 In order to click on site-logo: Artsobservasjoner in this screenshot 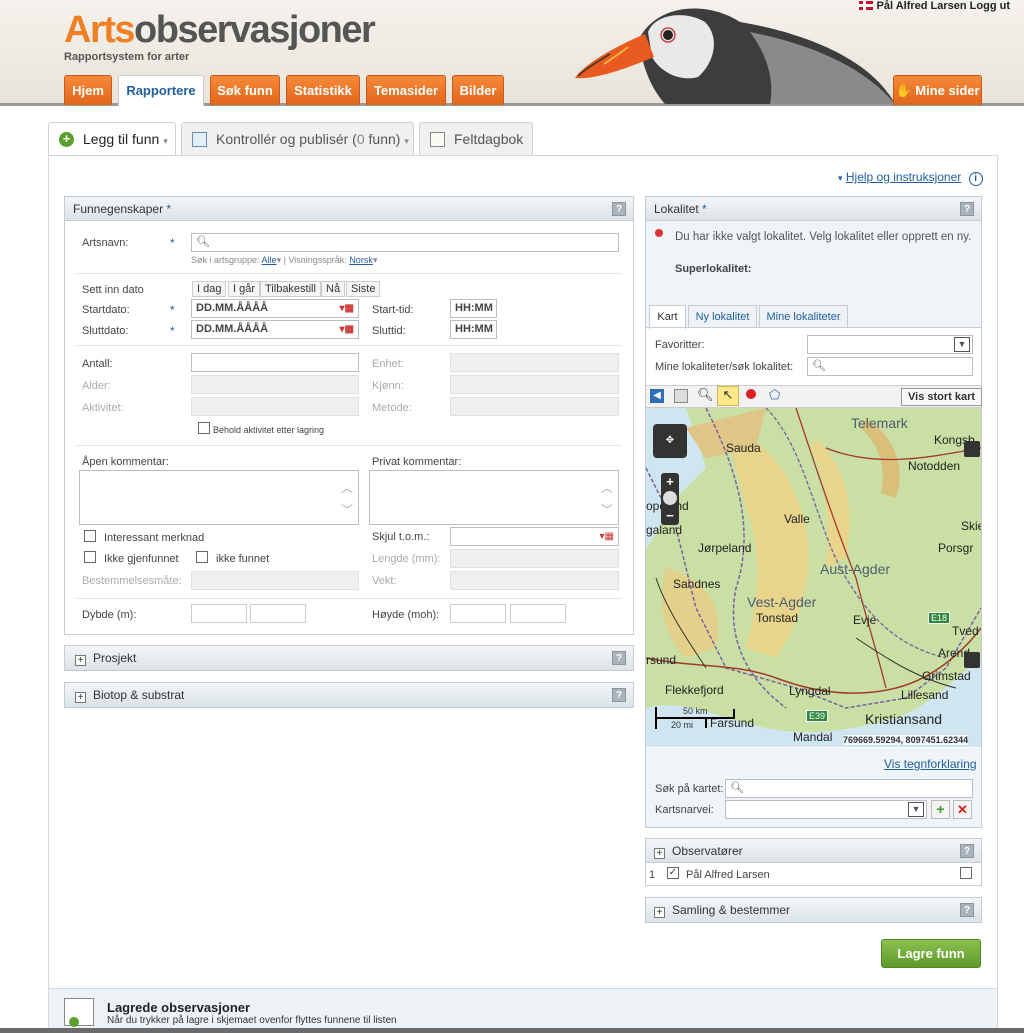, I will do `click(220, 30)`.